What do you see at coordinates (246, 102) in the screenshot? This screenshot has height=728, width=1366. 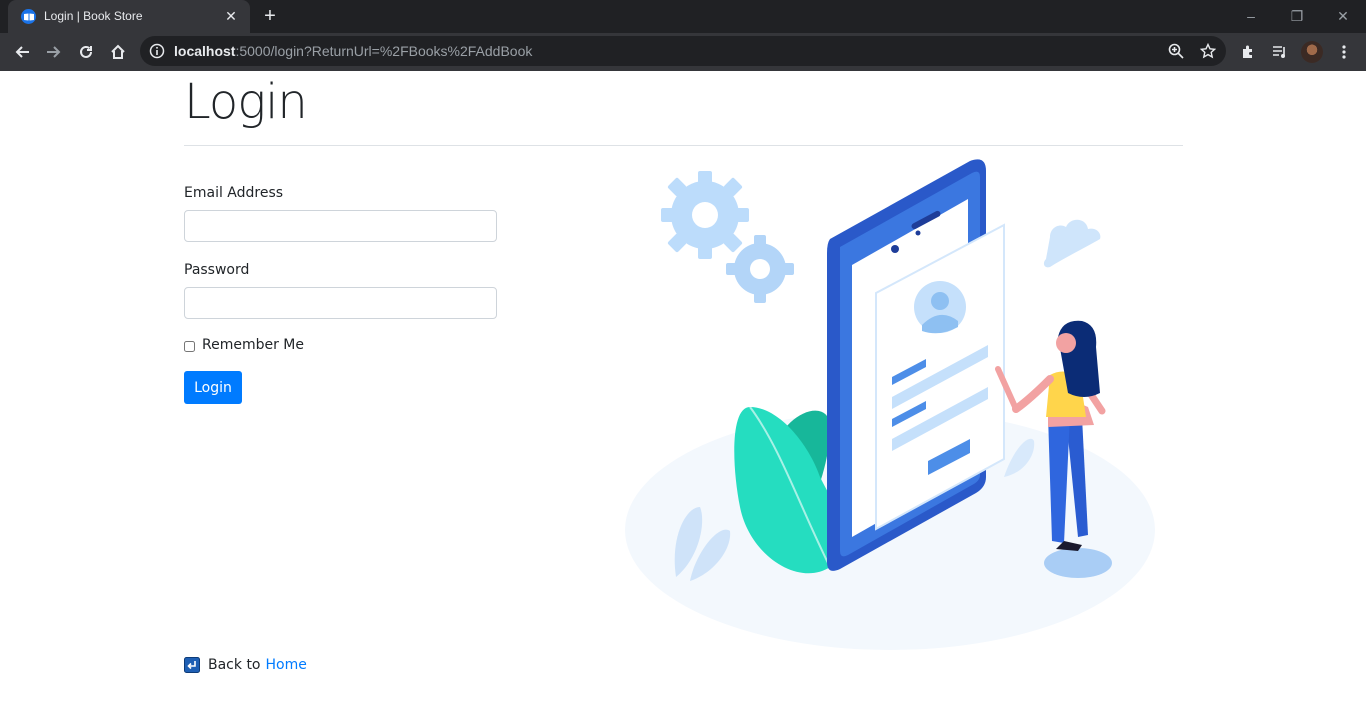 I see `page-title: Login` at bounding box center [246, 102].